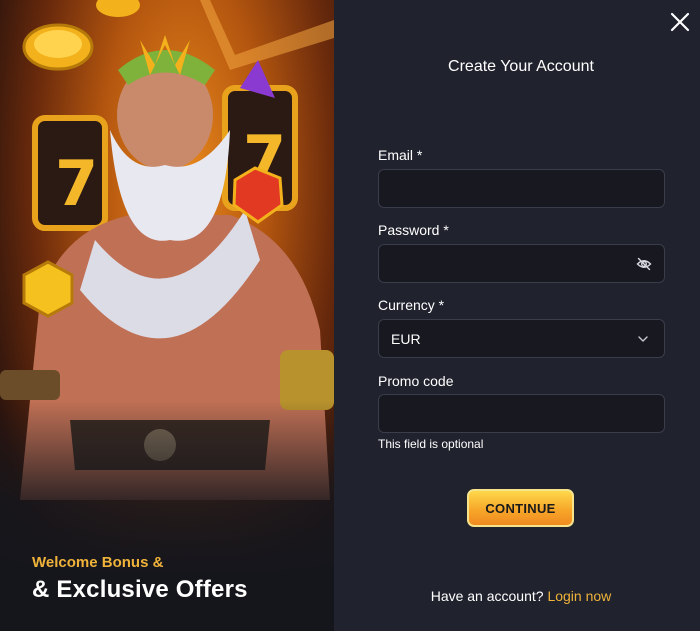 The image size is (700, 631). I want to click on chevron-down-icon, so click(643, 338).